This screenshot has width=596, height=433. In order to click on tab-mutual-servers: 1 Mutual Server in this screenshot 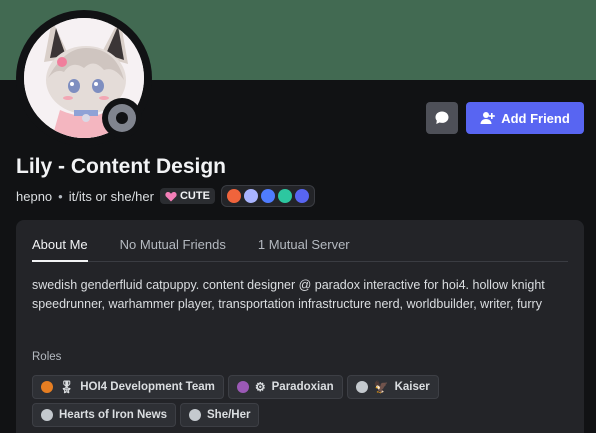, I will do `click(304, 240)`.